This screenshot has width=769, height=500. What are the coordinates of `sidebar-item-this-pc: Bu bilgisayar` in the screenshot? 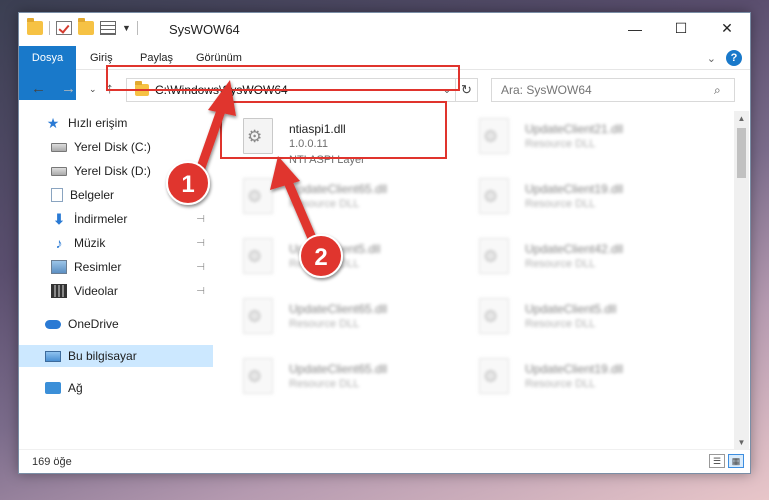 It's located at (116, 356).